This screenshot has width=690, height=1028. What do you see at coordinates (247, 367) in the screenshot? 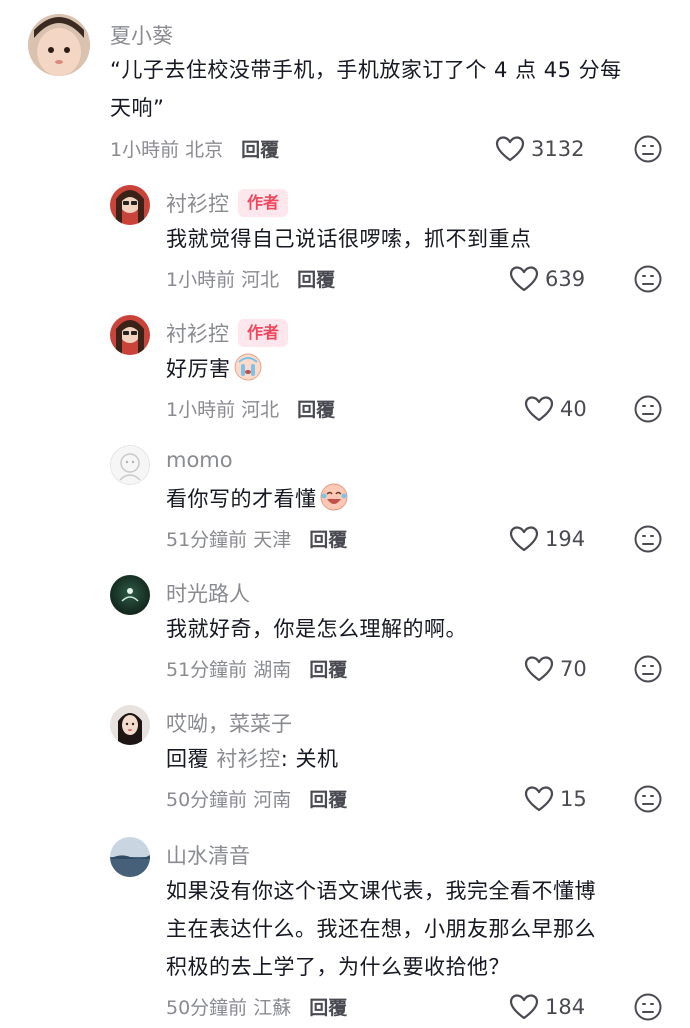
I see `crying-face-emoji` at bounding box center [247, 367].